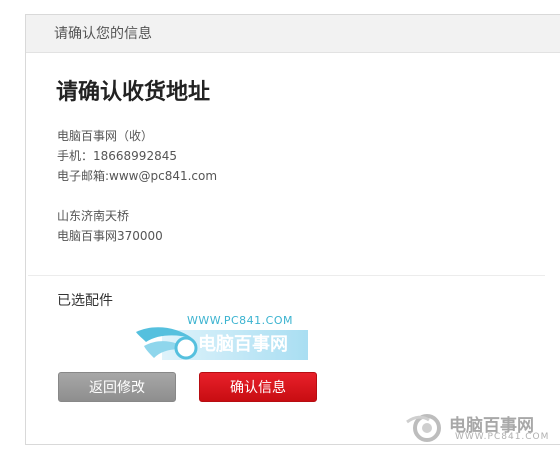 This screenshot has width=560, height=450. Describe the element at coordinates (423, 428) in the screenshot. I see `swirl-logo-icon` at that location.